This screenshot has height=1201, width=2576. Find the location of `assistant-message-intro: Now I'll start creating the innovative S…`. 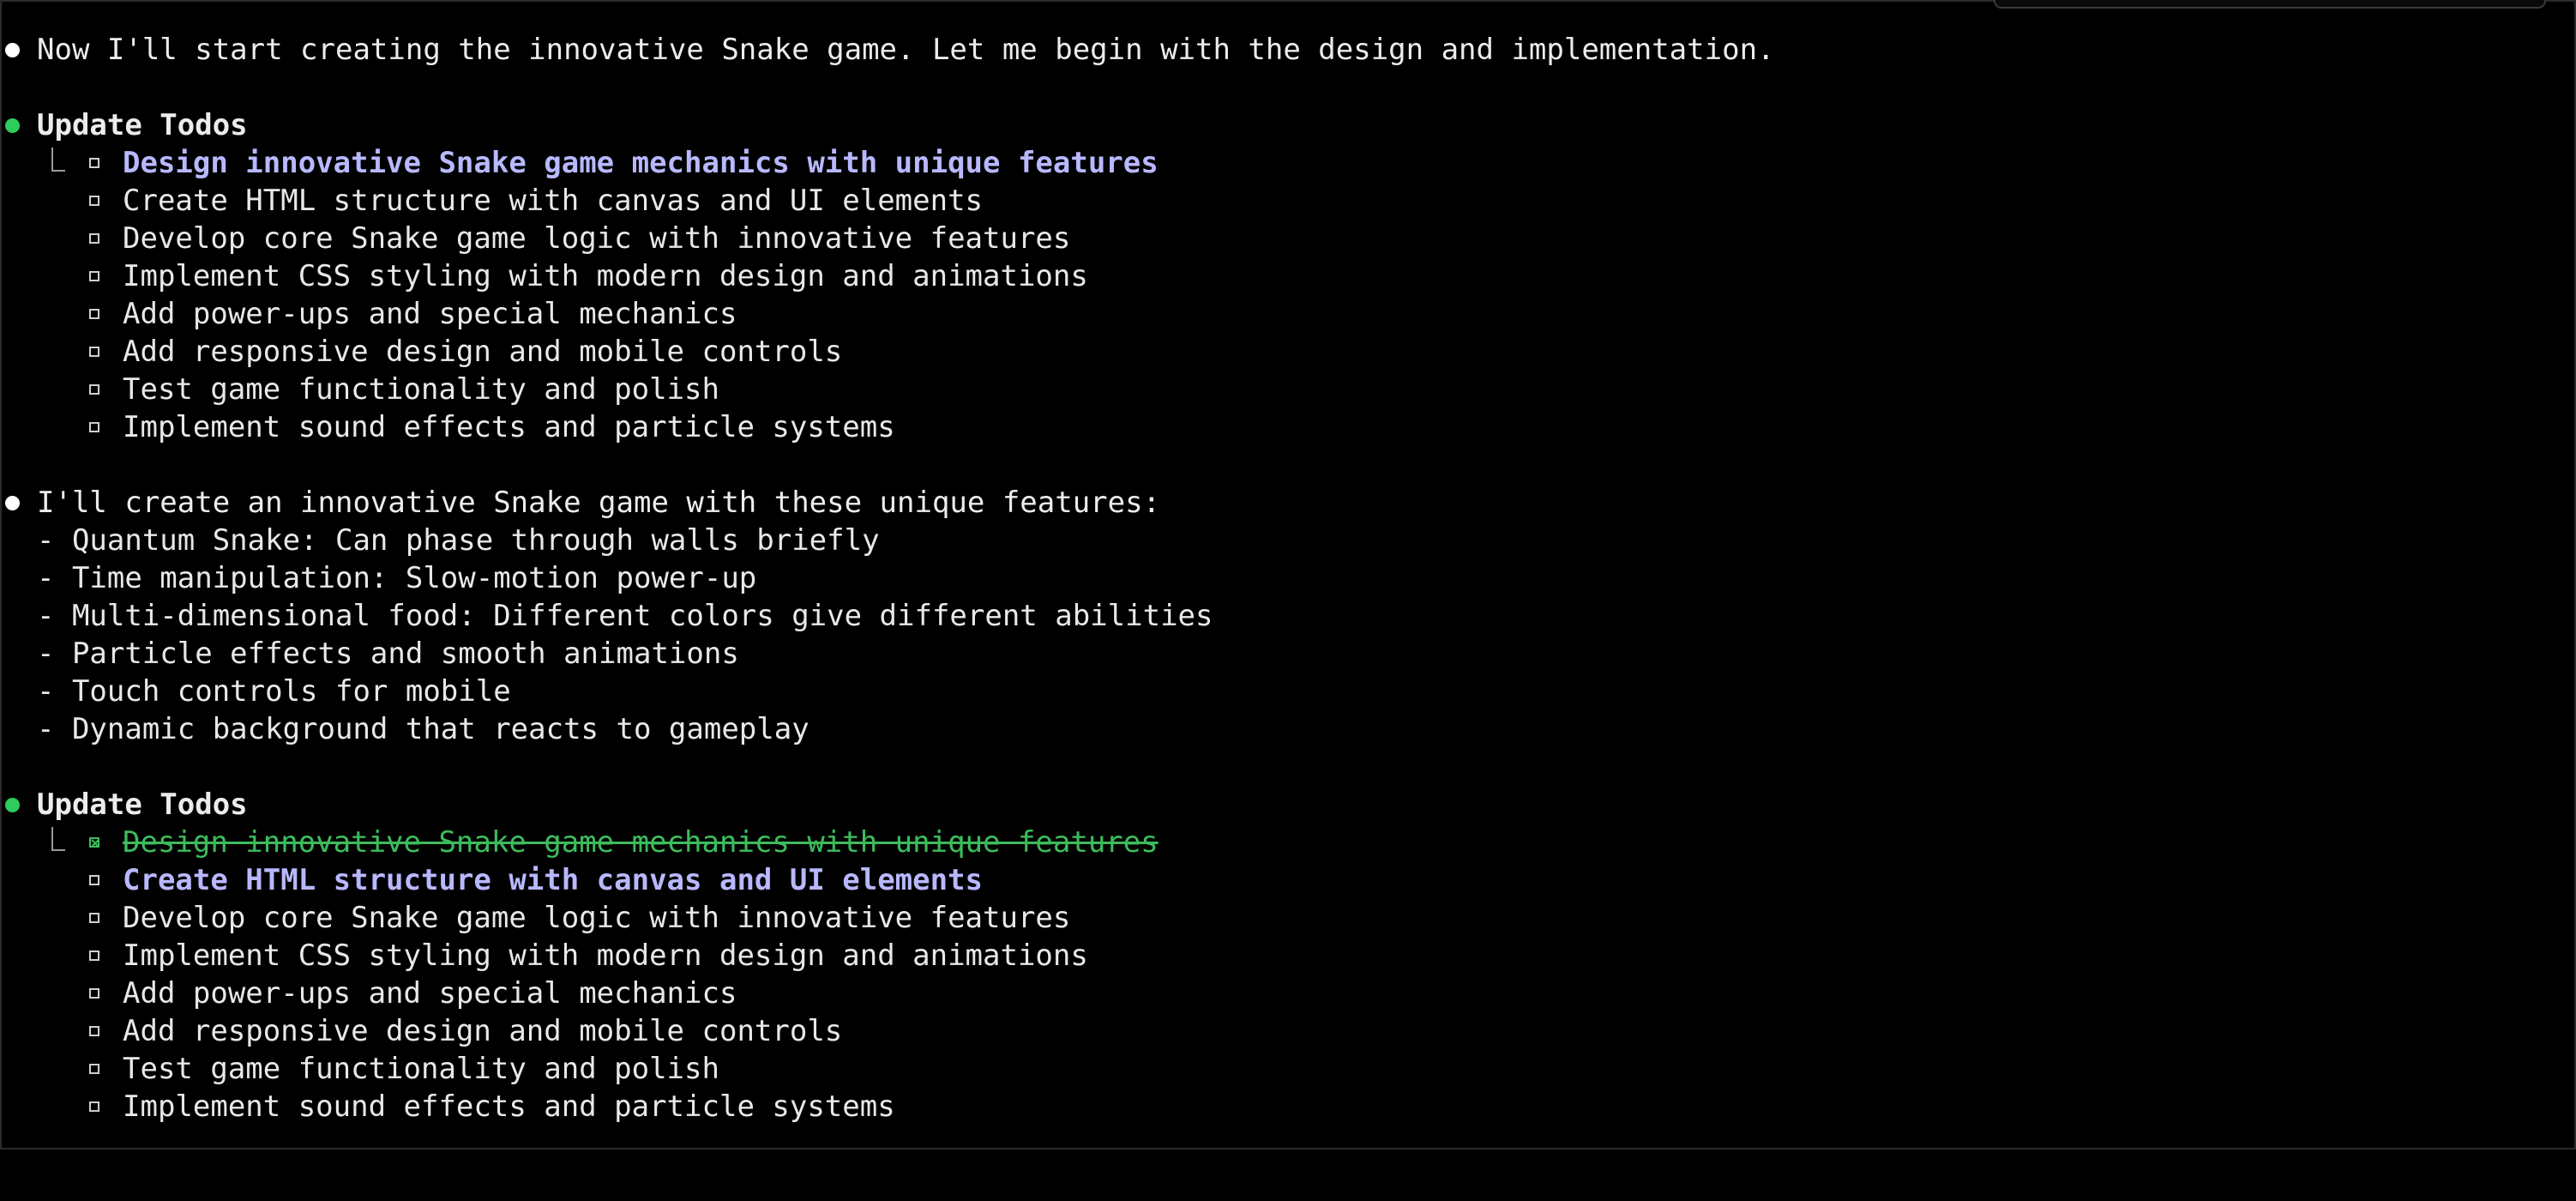

assistant-message-intro: Now I'll start creating the innovative S… is located at coordinates (887, 50).